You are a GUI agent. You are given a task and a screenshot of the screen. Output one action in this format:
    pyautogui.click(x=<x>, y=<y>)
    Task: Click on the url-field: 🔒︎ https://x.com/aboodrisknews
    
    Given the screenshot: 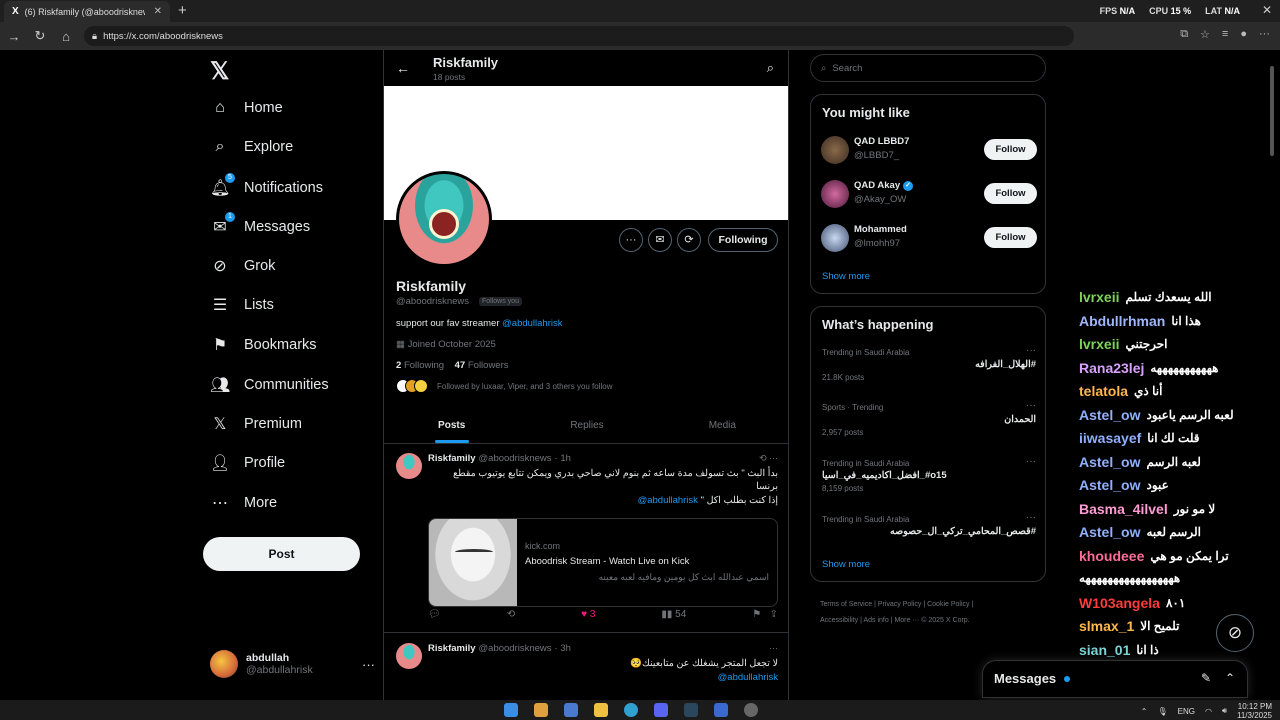 What is the action you would take?
    pyautogui.click(x=579, y=36)
    